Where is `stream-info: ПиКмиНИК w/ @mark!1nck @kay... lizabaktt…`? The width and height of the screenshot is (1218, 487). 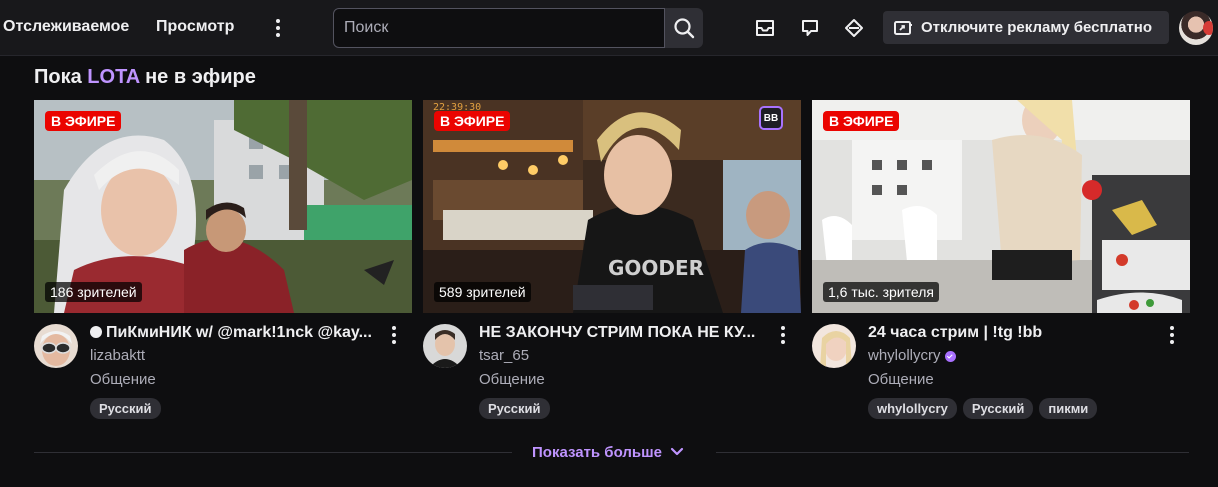
stream-info: ПиКмиНИК w/ @mark!1nck @kay... lizabaktt… is located at coordinates (240, 370).